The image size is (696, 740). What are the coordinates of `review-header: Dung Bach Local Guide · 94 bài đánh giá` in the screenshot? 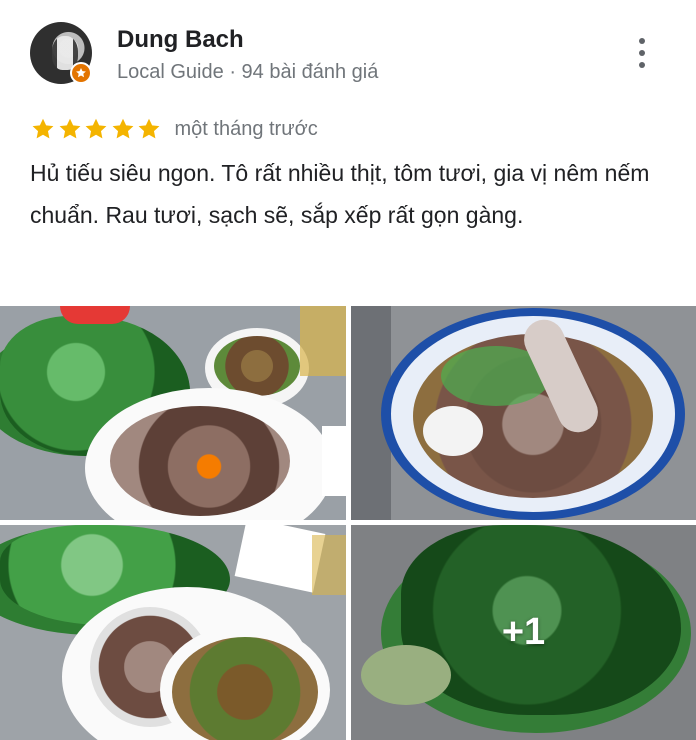 It's located at (348, 55).